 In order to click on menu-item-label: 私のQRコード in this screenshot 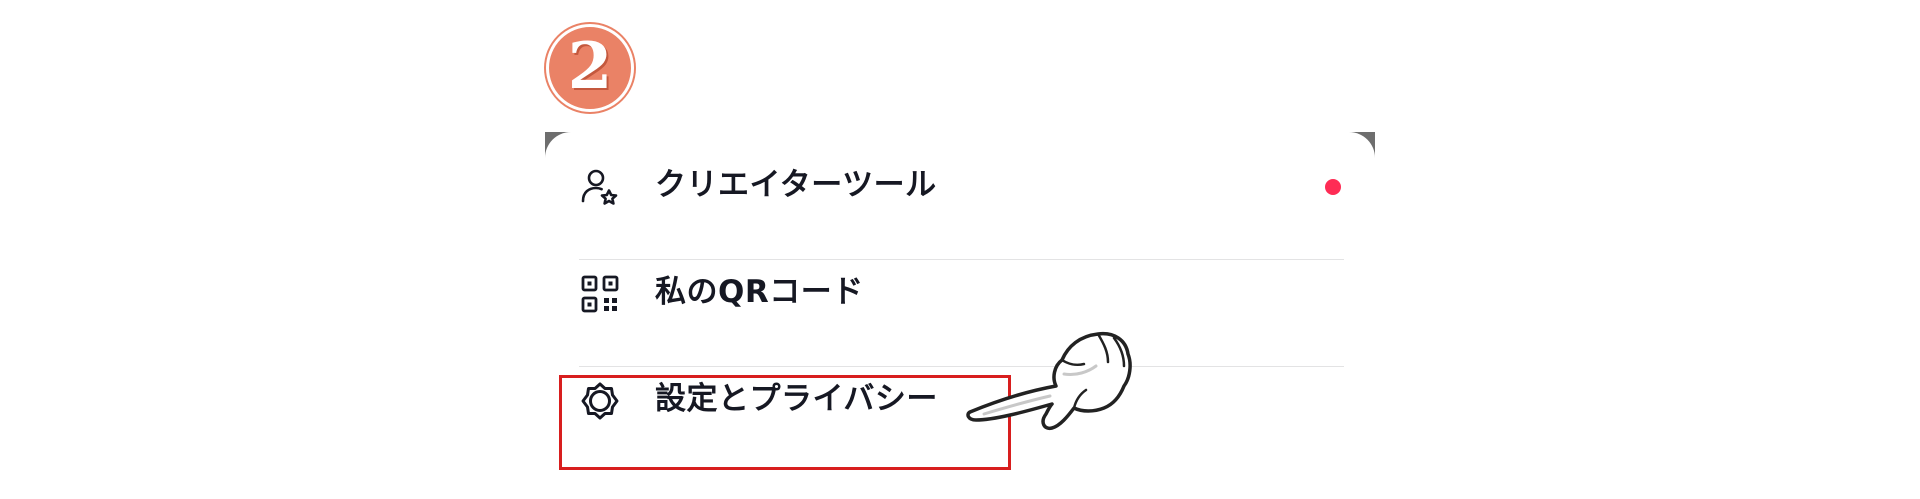, I will do `click(759, 292)`.